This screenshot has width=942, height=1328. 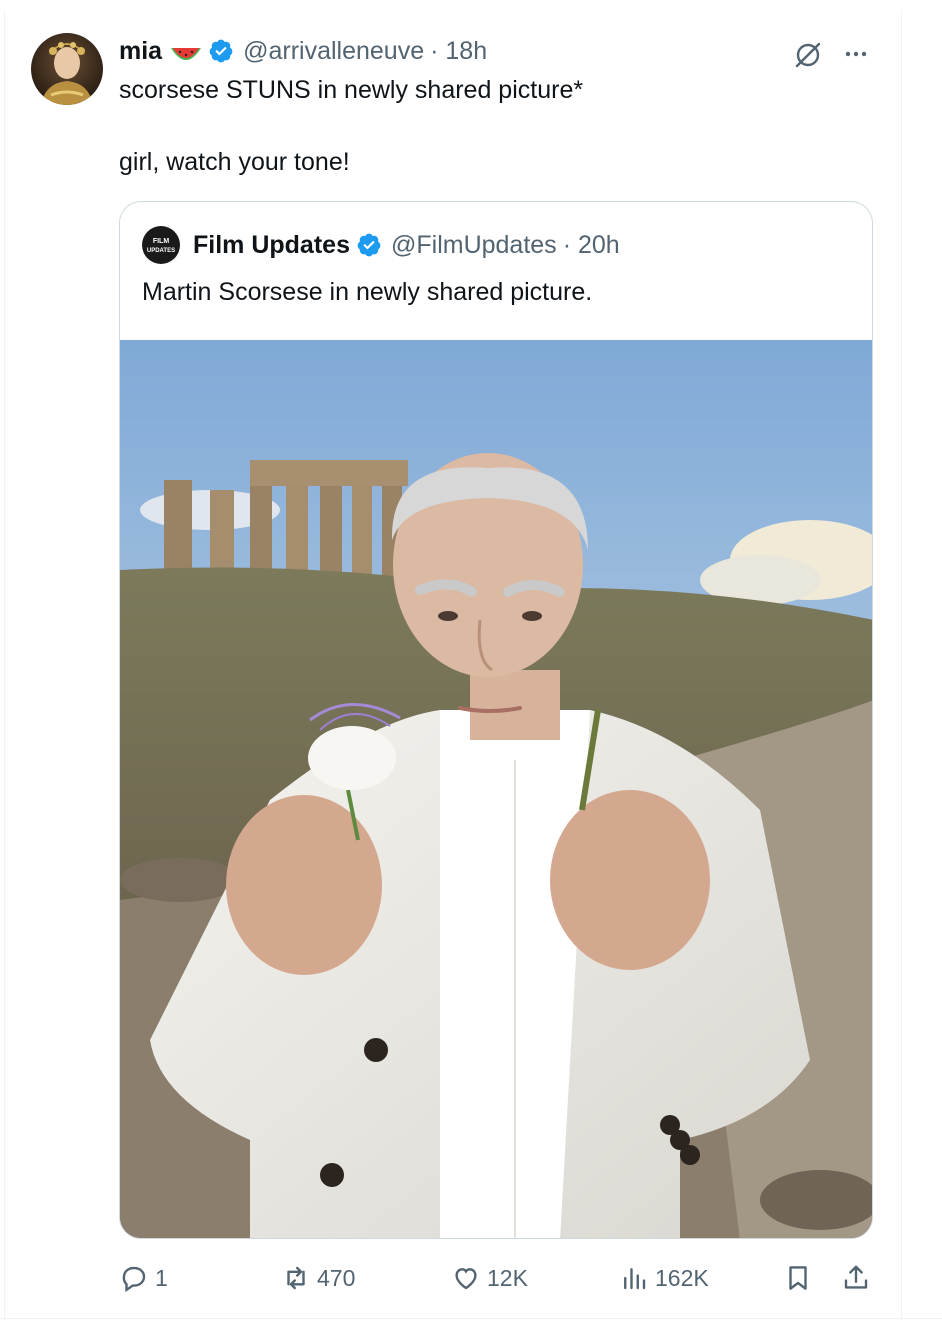 What do you see at coordinates (808, 54) in the screenshot?
I see `grok-icon` at bounding box center [808, 54].